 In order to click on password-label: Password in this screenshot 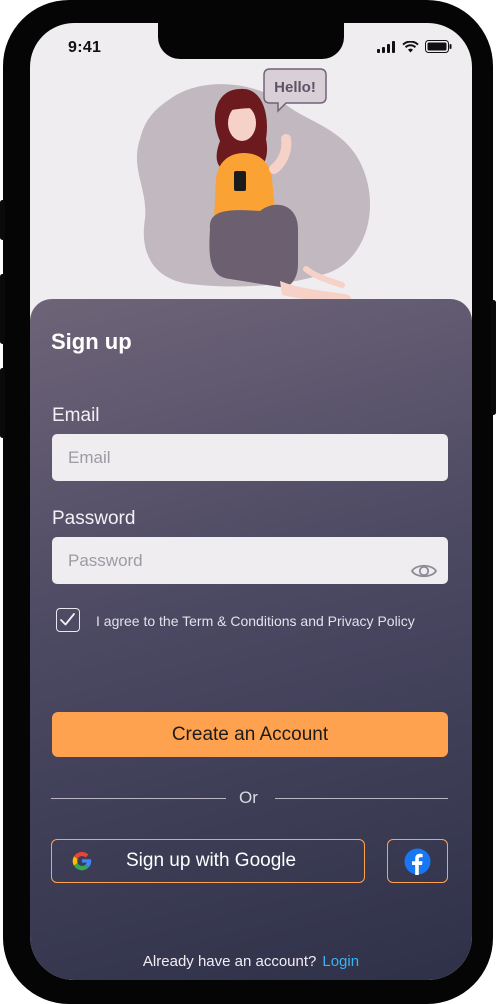, I will do `click(94, 518)`.